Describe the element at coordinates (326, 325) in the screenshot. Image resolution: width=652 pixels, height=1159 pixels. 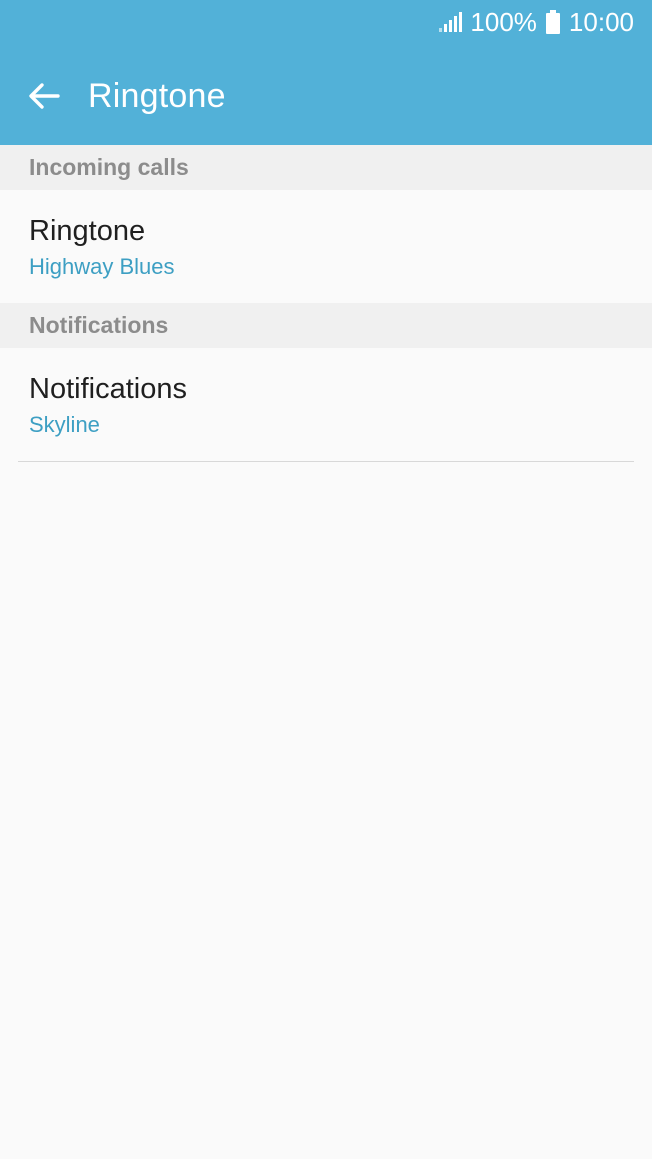
I see `section-header-notifications: Notifications` at that location.